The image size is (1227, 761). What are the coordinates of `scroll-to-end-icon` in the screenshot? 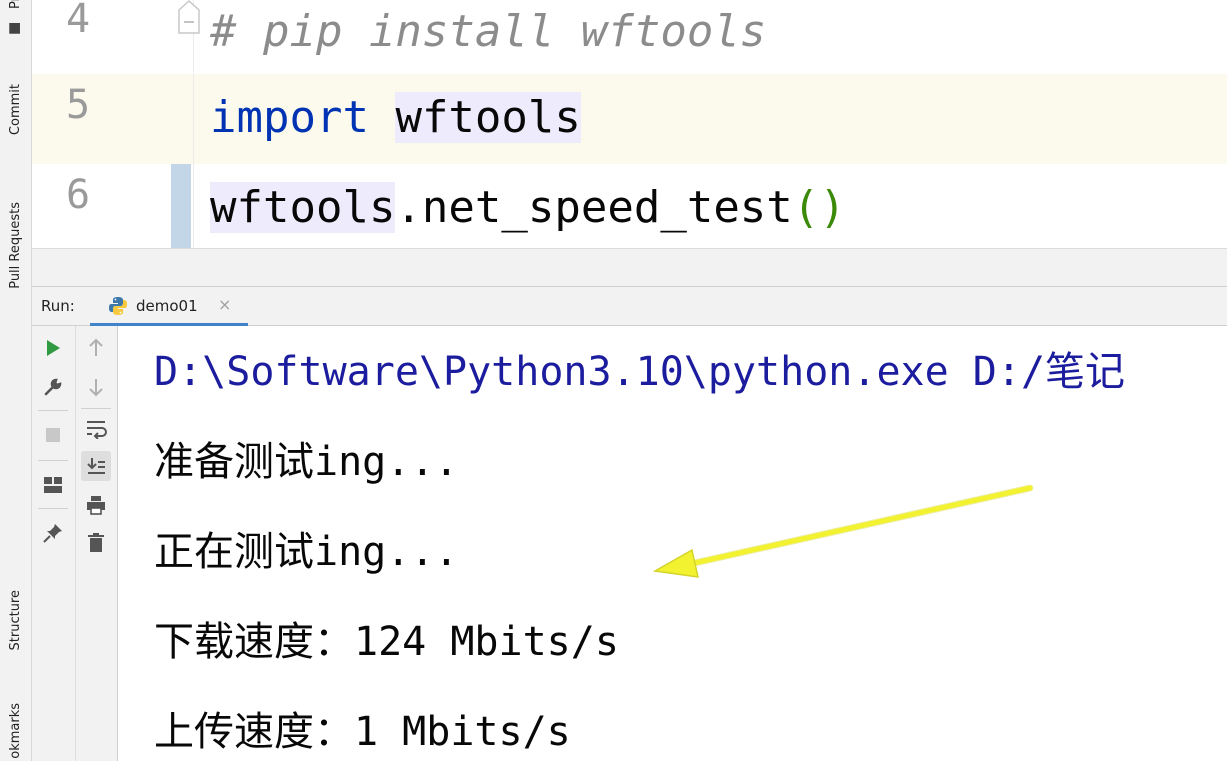 It's located at (96, 466).